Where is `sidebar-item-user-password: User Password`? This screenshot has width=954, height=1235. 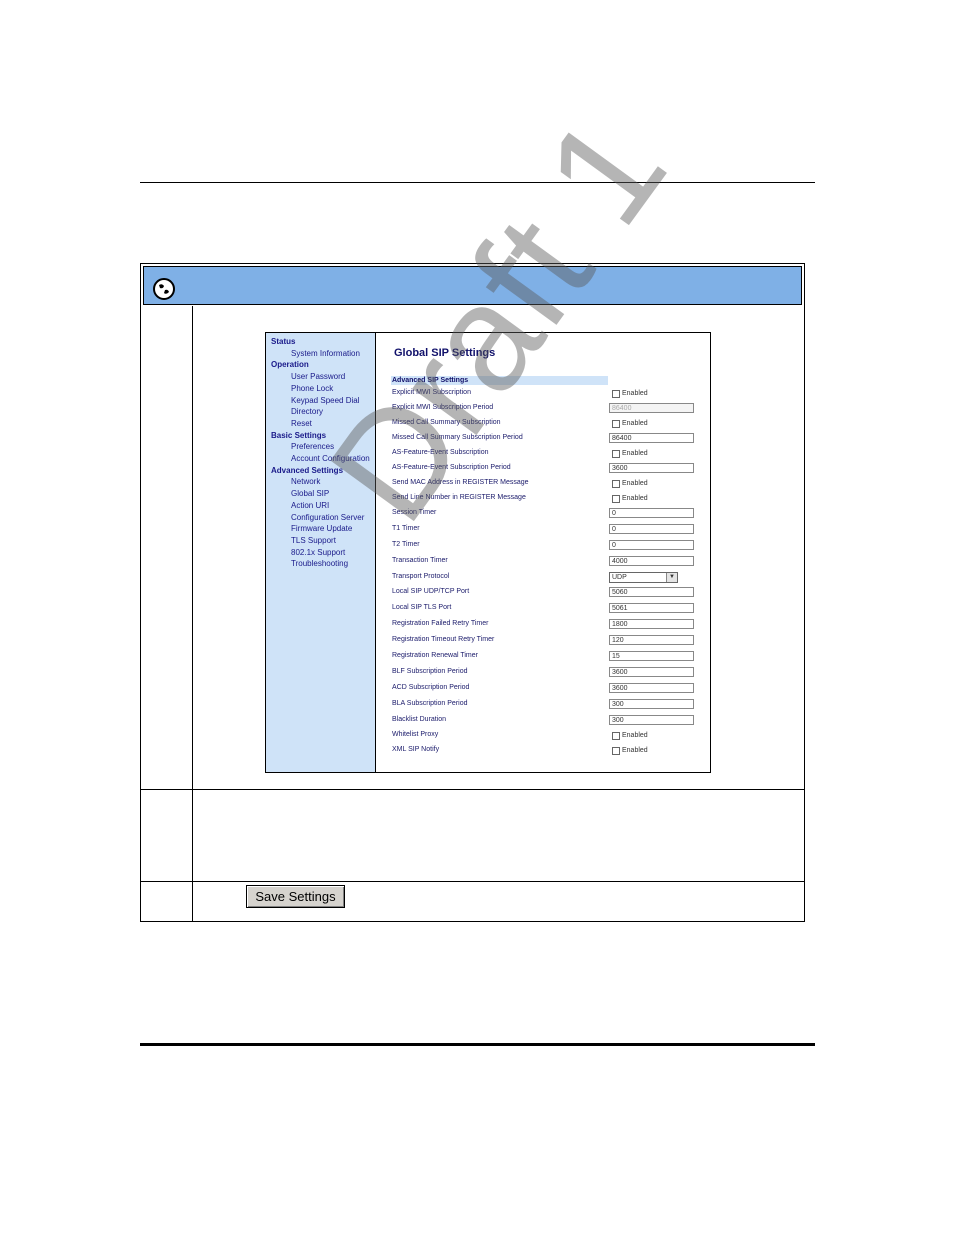 sidebar-item-user-password: User Password is located at coordinates (318, 376).